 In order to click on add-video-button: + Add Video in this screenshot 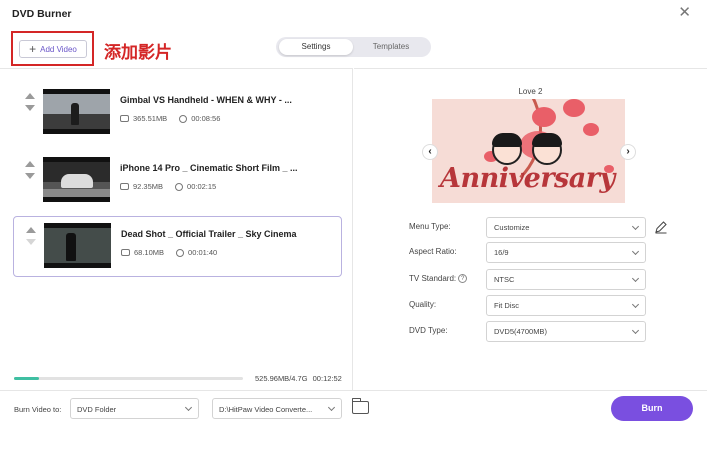, I will do `click(53, 49)`.